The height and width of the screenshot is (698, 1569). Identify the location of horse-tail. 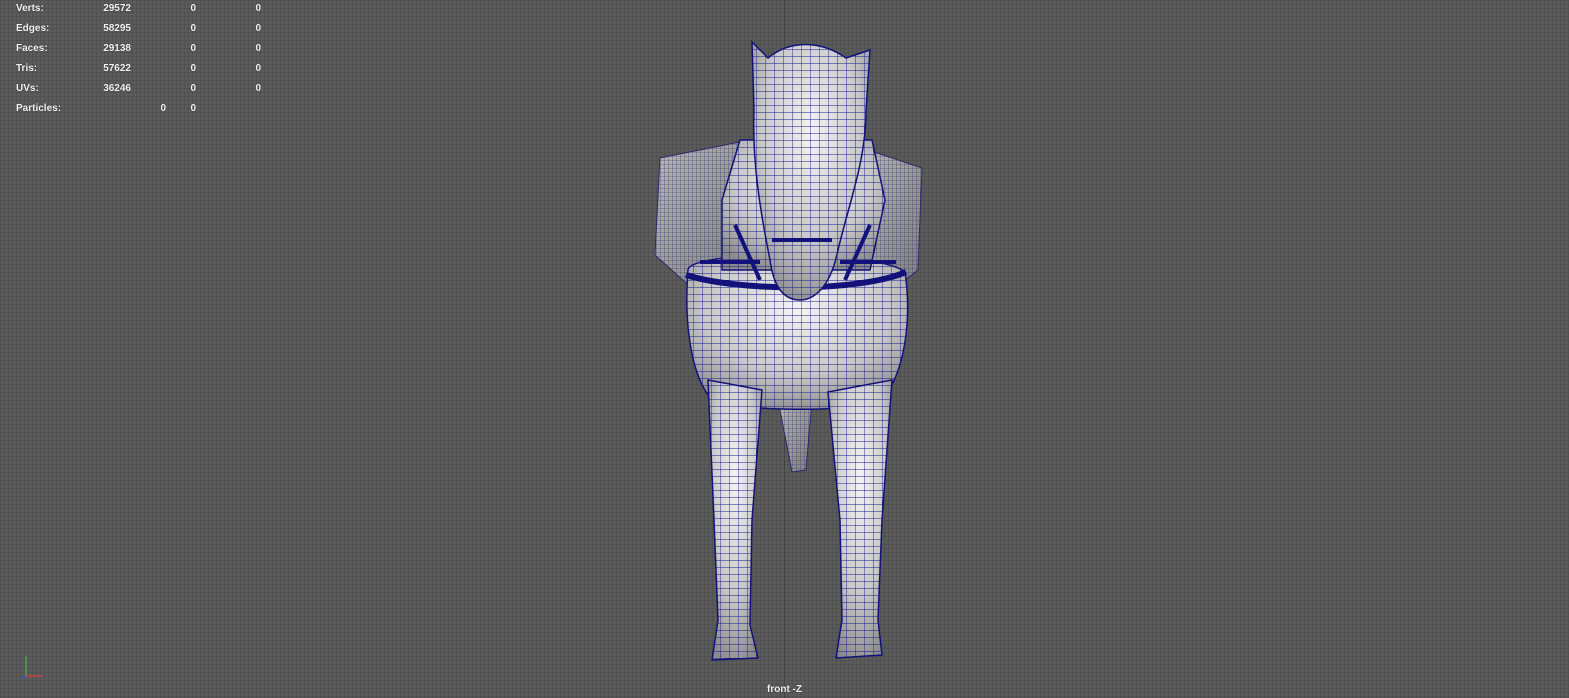
(795, 436).